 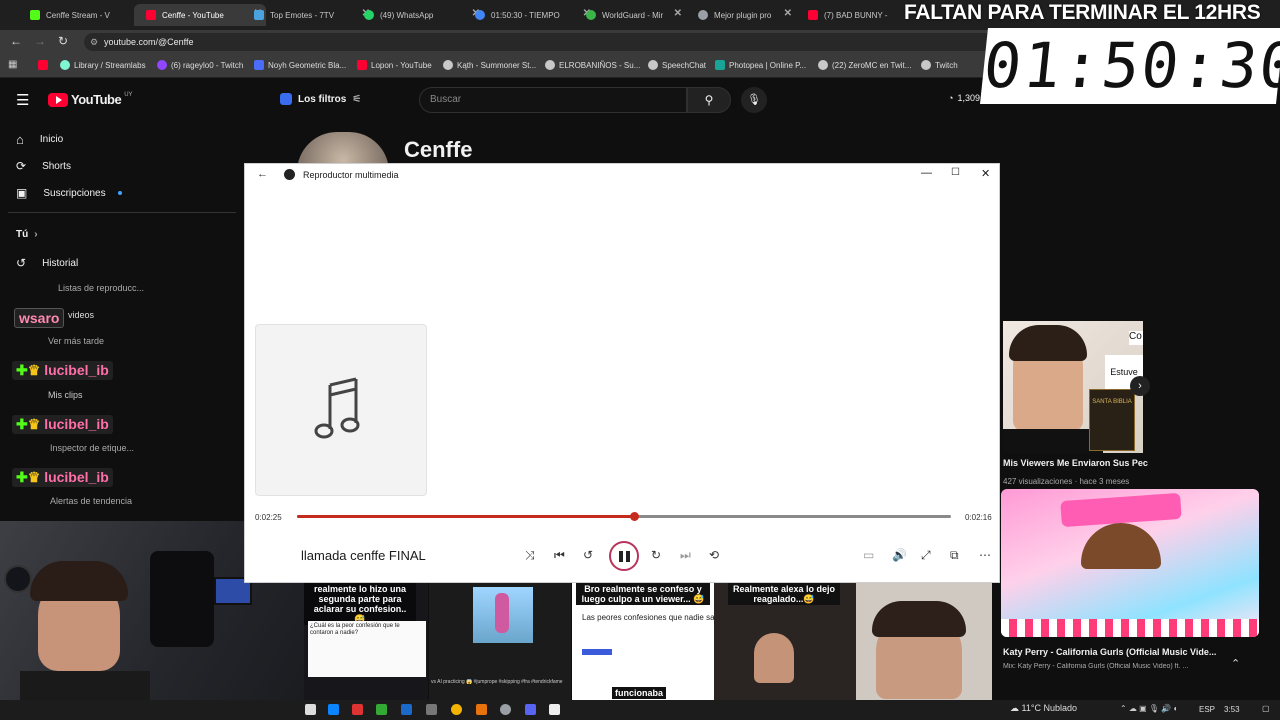 I want to click on chrome-icon, so click(x=456, y=709).